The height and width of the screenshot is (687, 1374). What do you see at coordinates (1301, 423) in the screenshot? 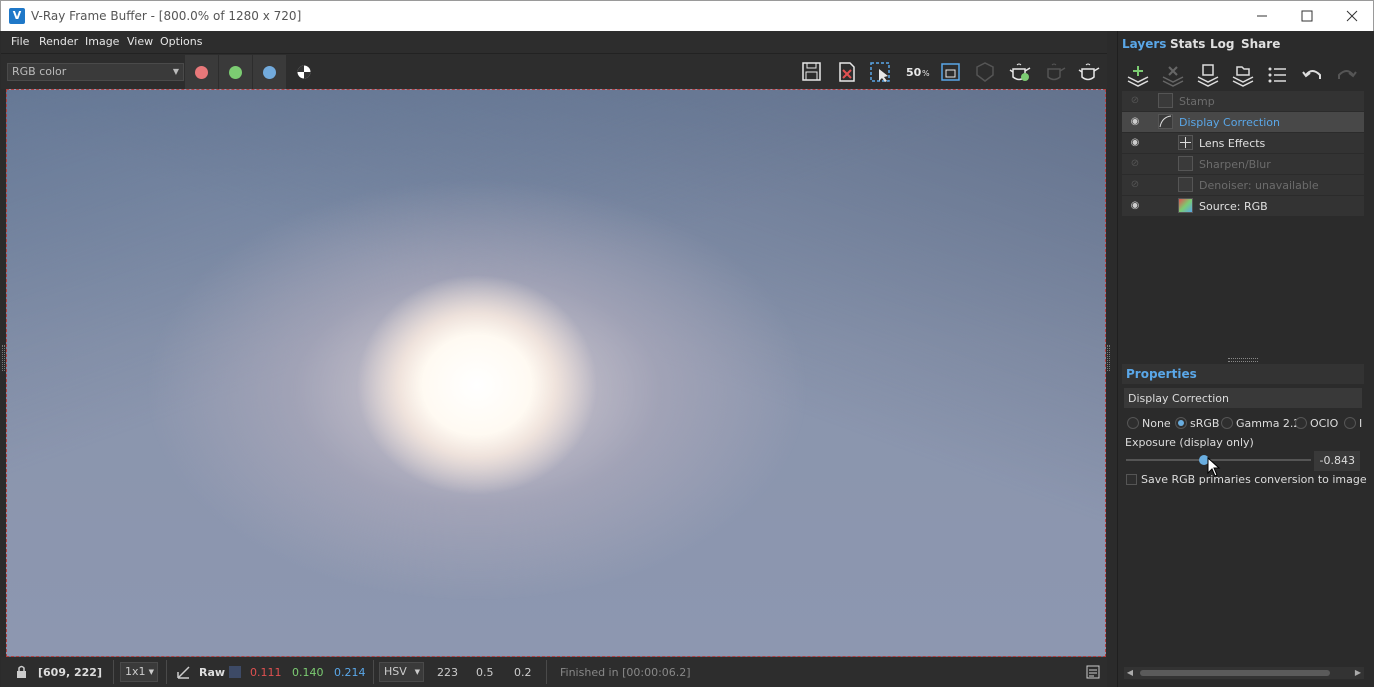
I see `radio-ocio` at bounding box center [1301, 423].